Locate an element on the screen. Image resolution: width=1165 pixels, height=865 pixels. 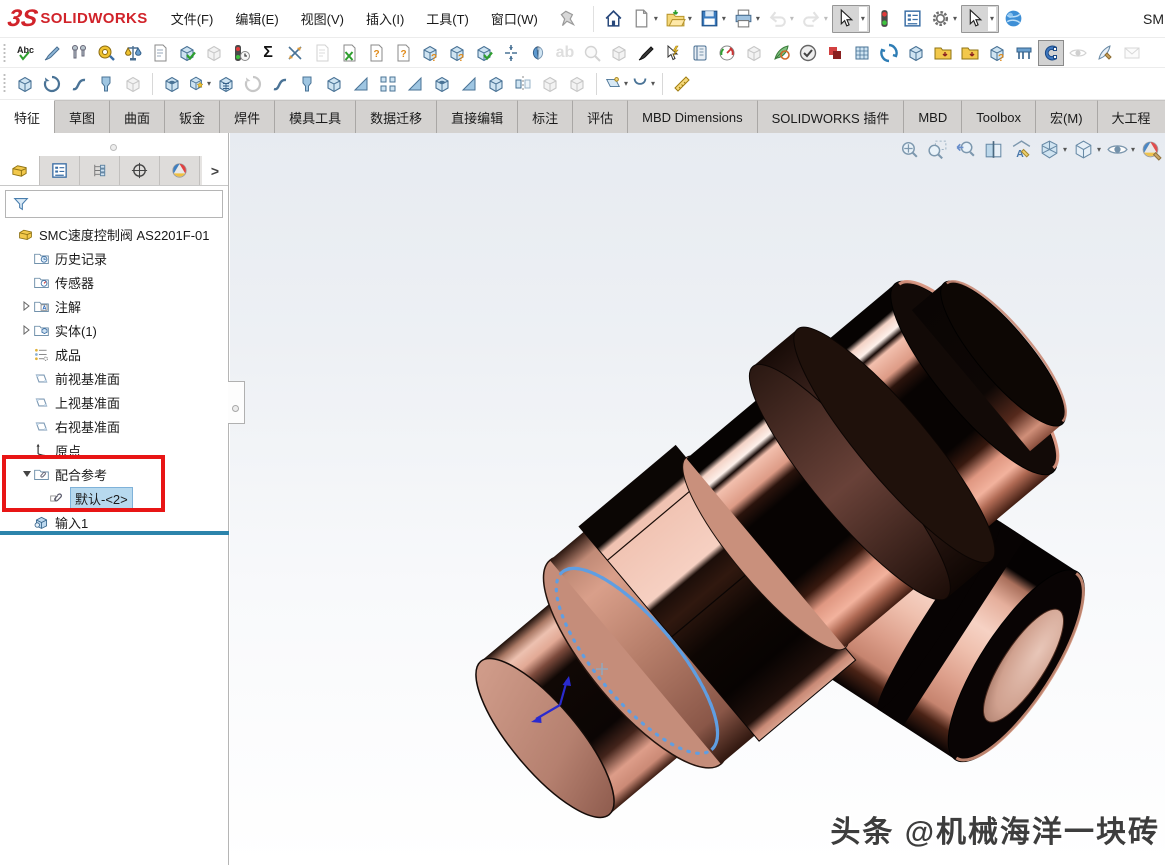
magnifying-glass-button is located at coordinates (592, 53).